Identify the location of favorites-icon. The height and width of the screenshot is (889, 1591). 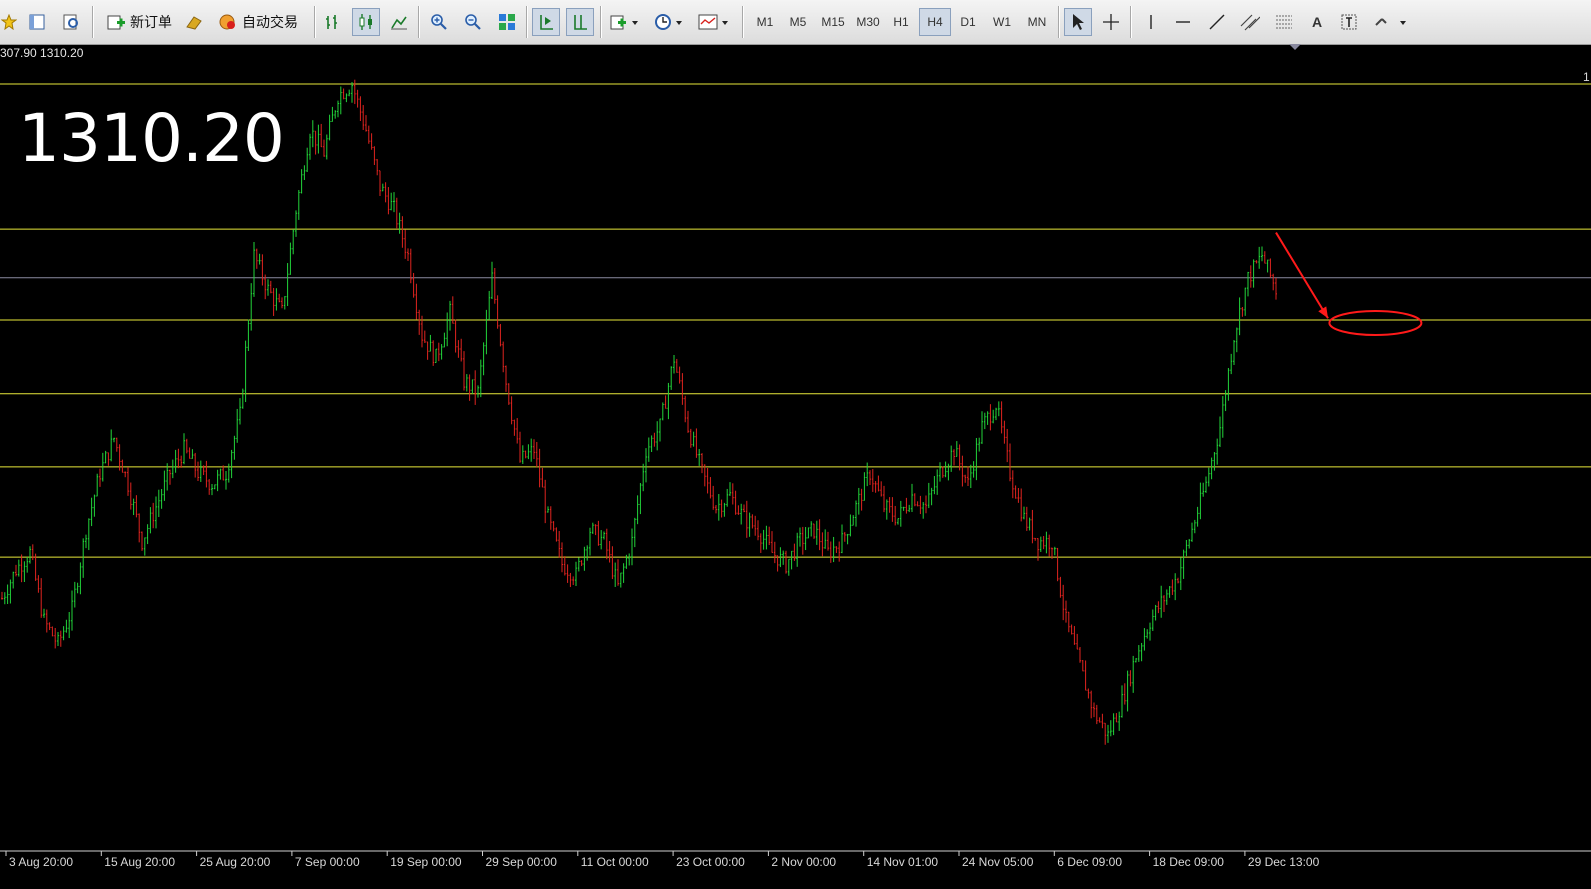
(9, 22).